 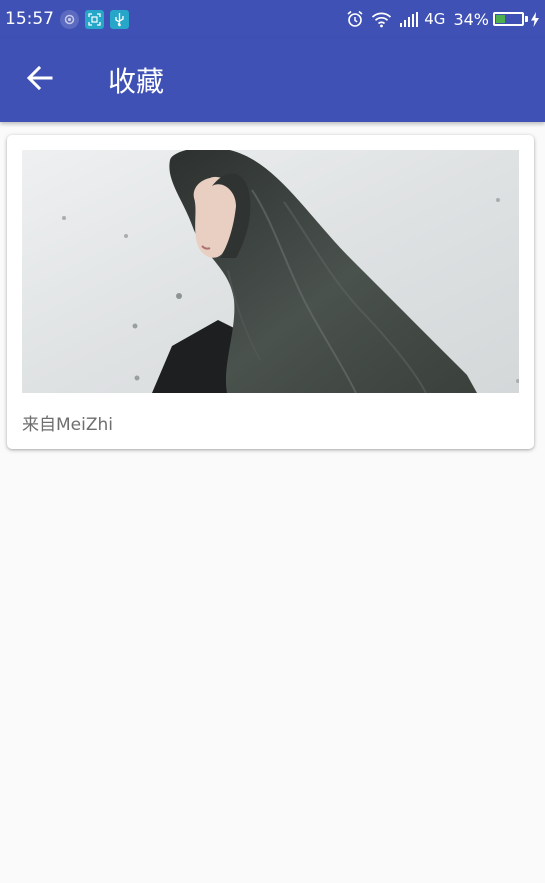 What do you see at coordinates (471, 19) in the screenshot?
I see `battery-percent: 34%` at bounding box center [471, 19].